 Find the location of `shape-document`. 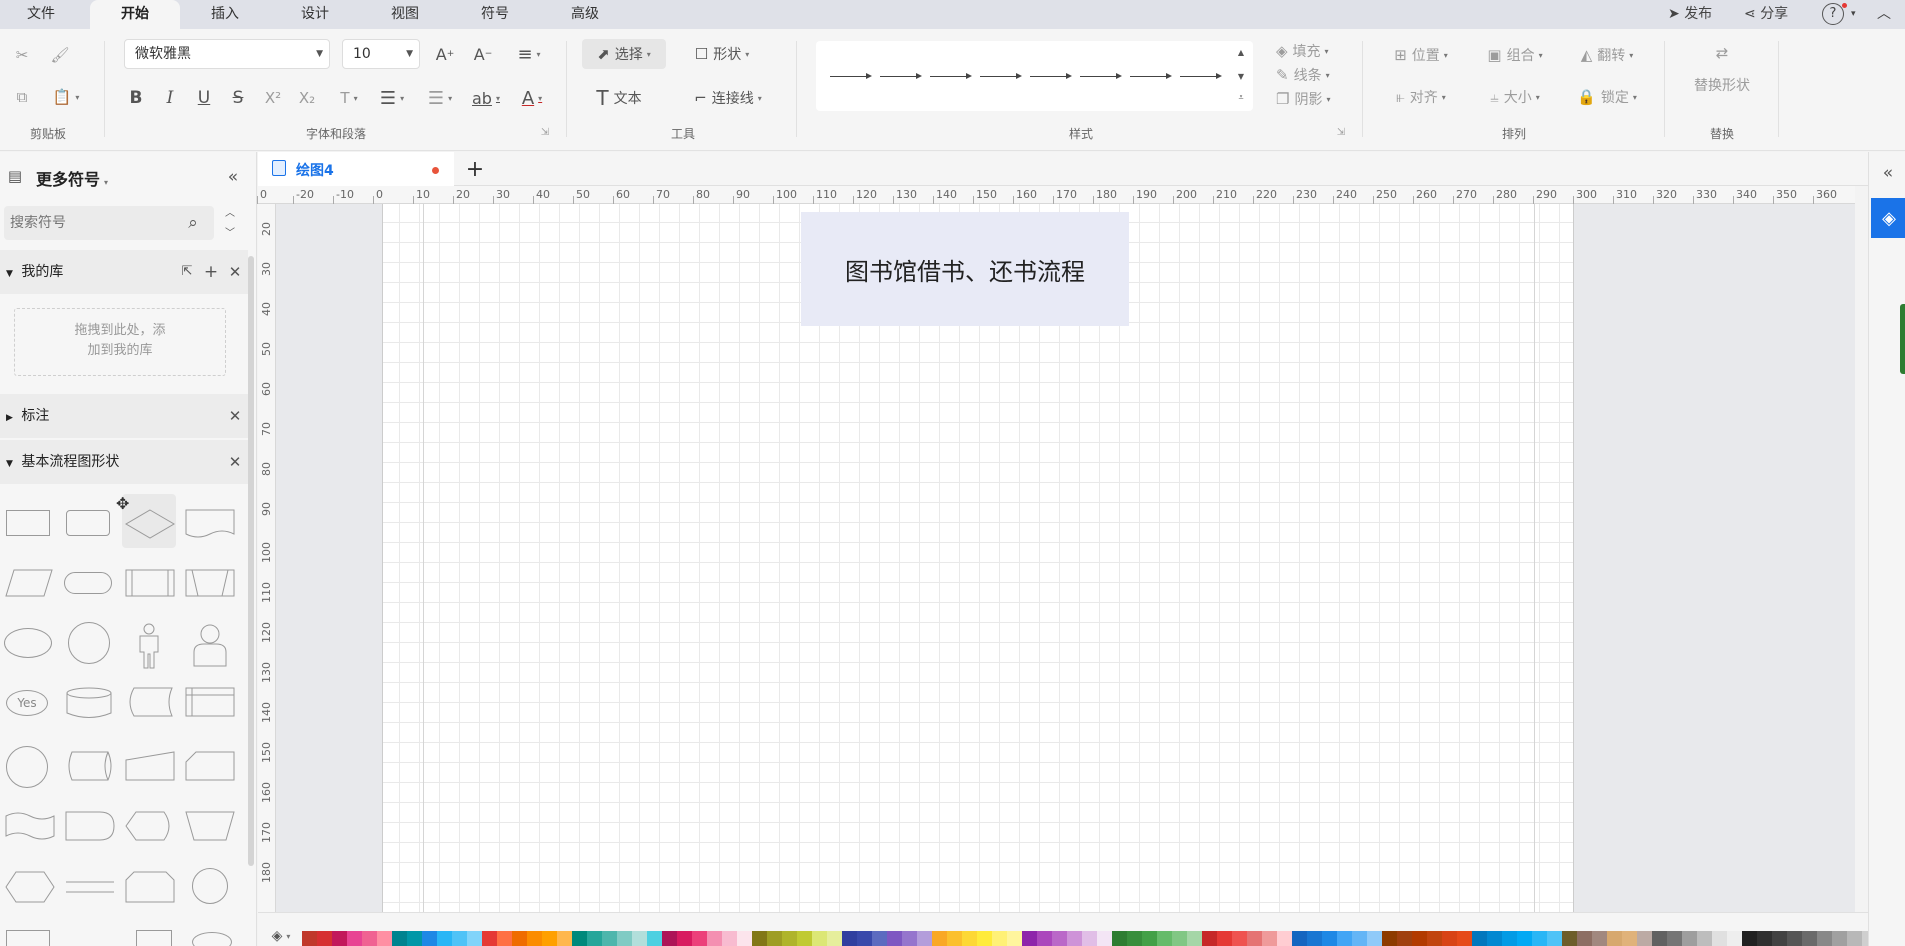

shape-document is located at coordinates (210, 524).